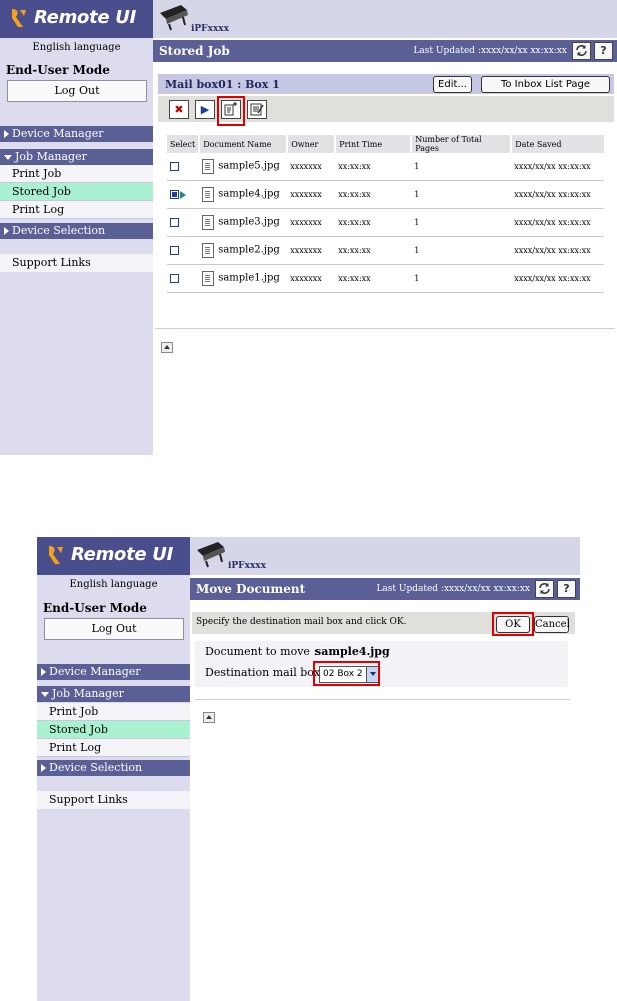  I want to click on document-name: sample3.jpg, so click(249, 222).